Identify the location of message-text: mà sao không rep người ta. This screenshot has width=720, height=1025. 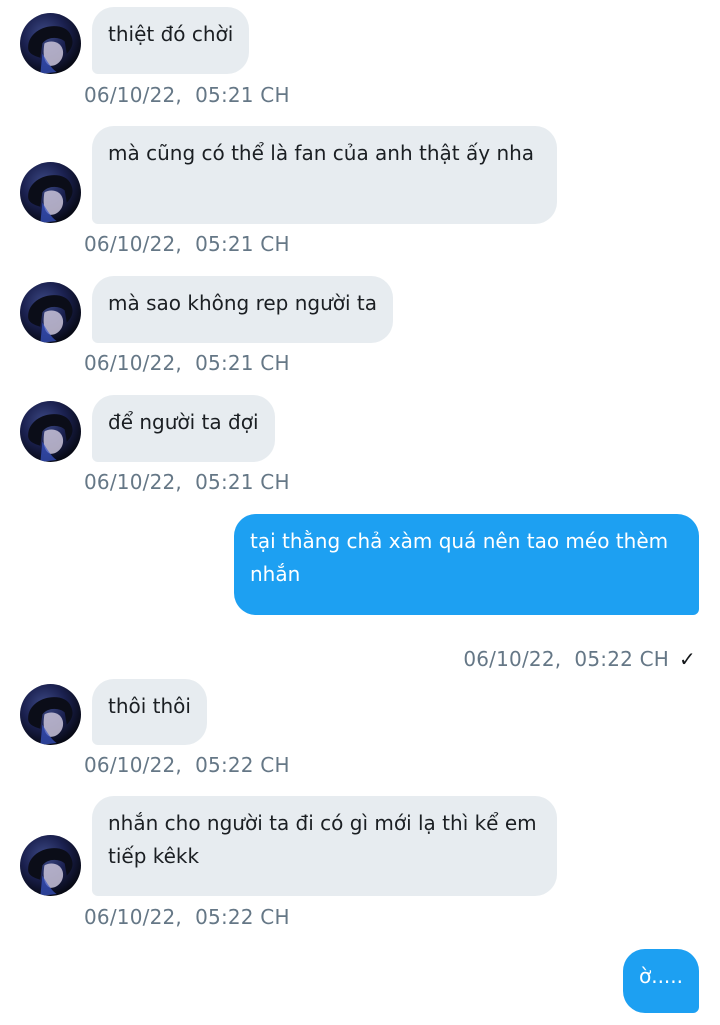
(243, 303).